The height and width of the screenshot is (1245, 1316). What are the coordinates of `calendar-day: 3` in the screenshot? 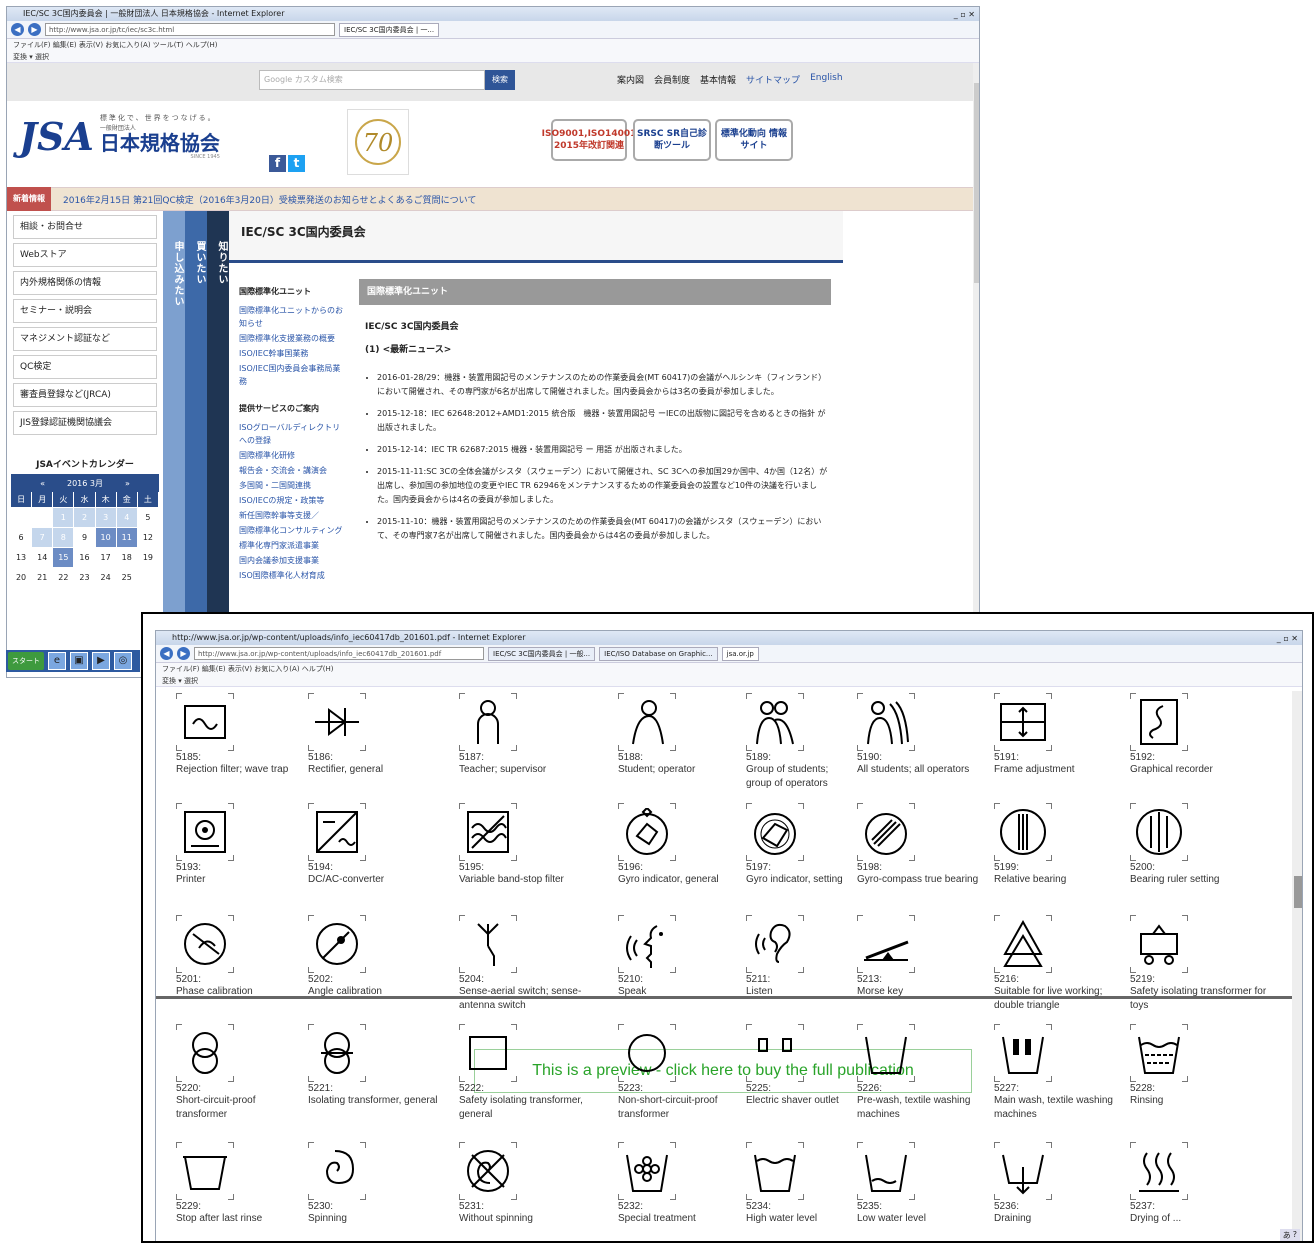 It's located at (106, 518).